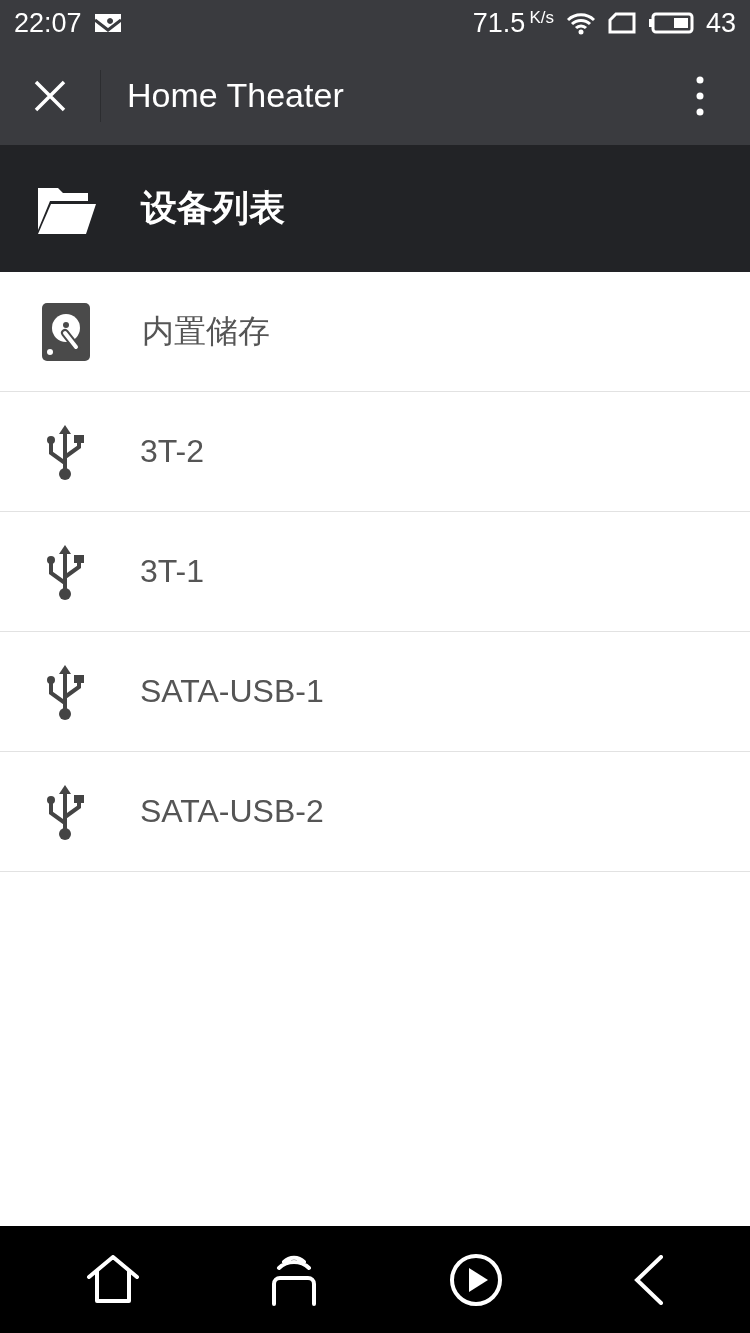  Describe the element at coordinates (580, 23) in the screenshot. I see `wifi-icon` at that location.